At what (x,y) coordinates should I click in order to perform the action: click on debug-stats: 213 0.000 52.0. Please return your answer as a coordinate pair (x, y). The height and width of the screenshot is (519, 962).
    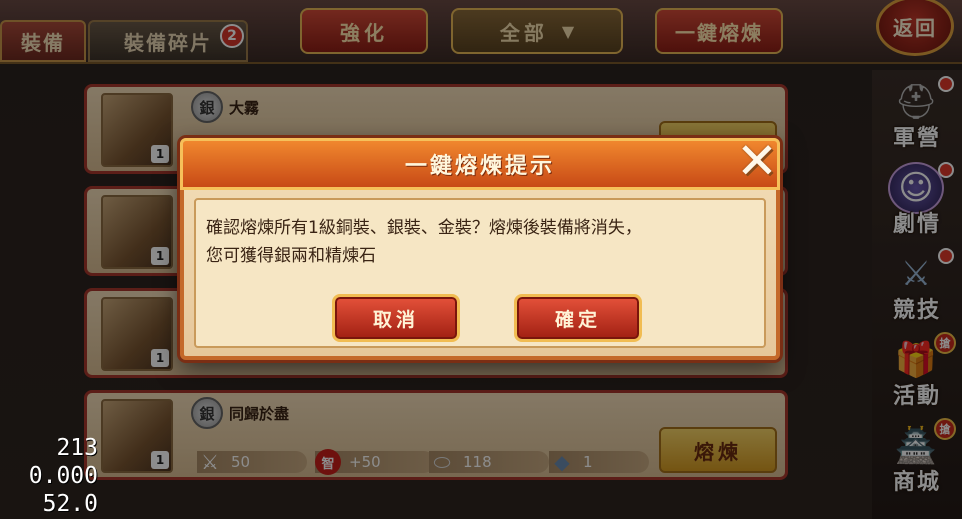
    Looking at the image, I should click on (50, 476).